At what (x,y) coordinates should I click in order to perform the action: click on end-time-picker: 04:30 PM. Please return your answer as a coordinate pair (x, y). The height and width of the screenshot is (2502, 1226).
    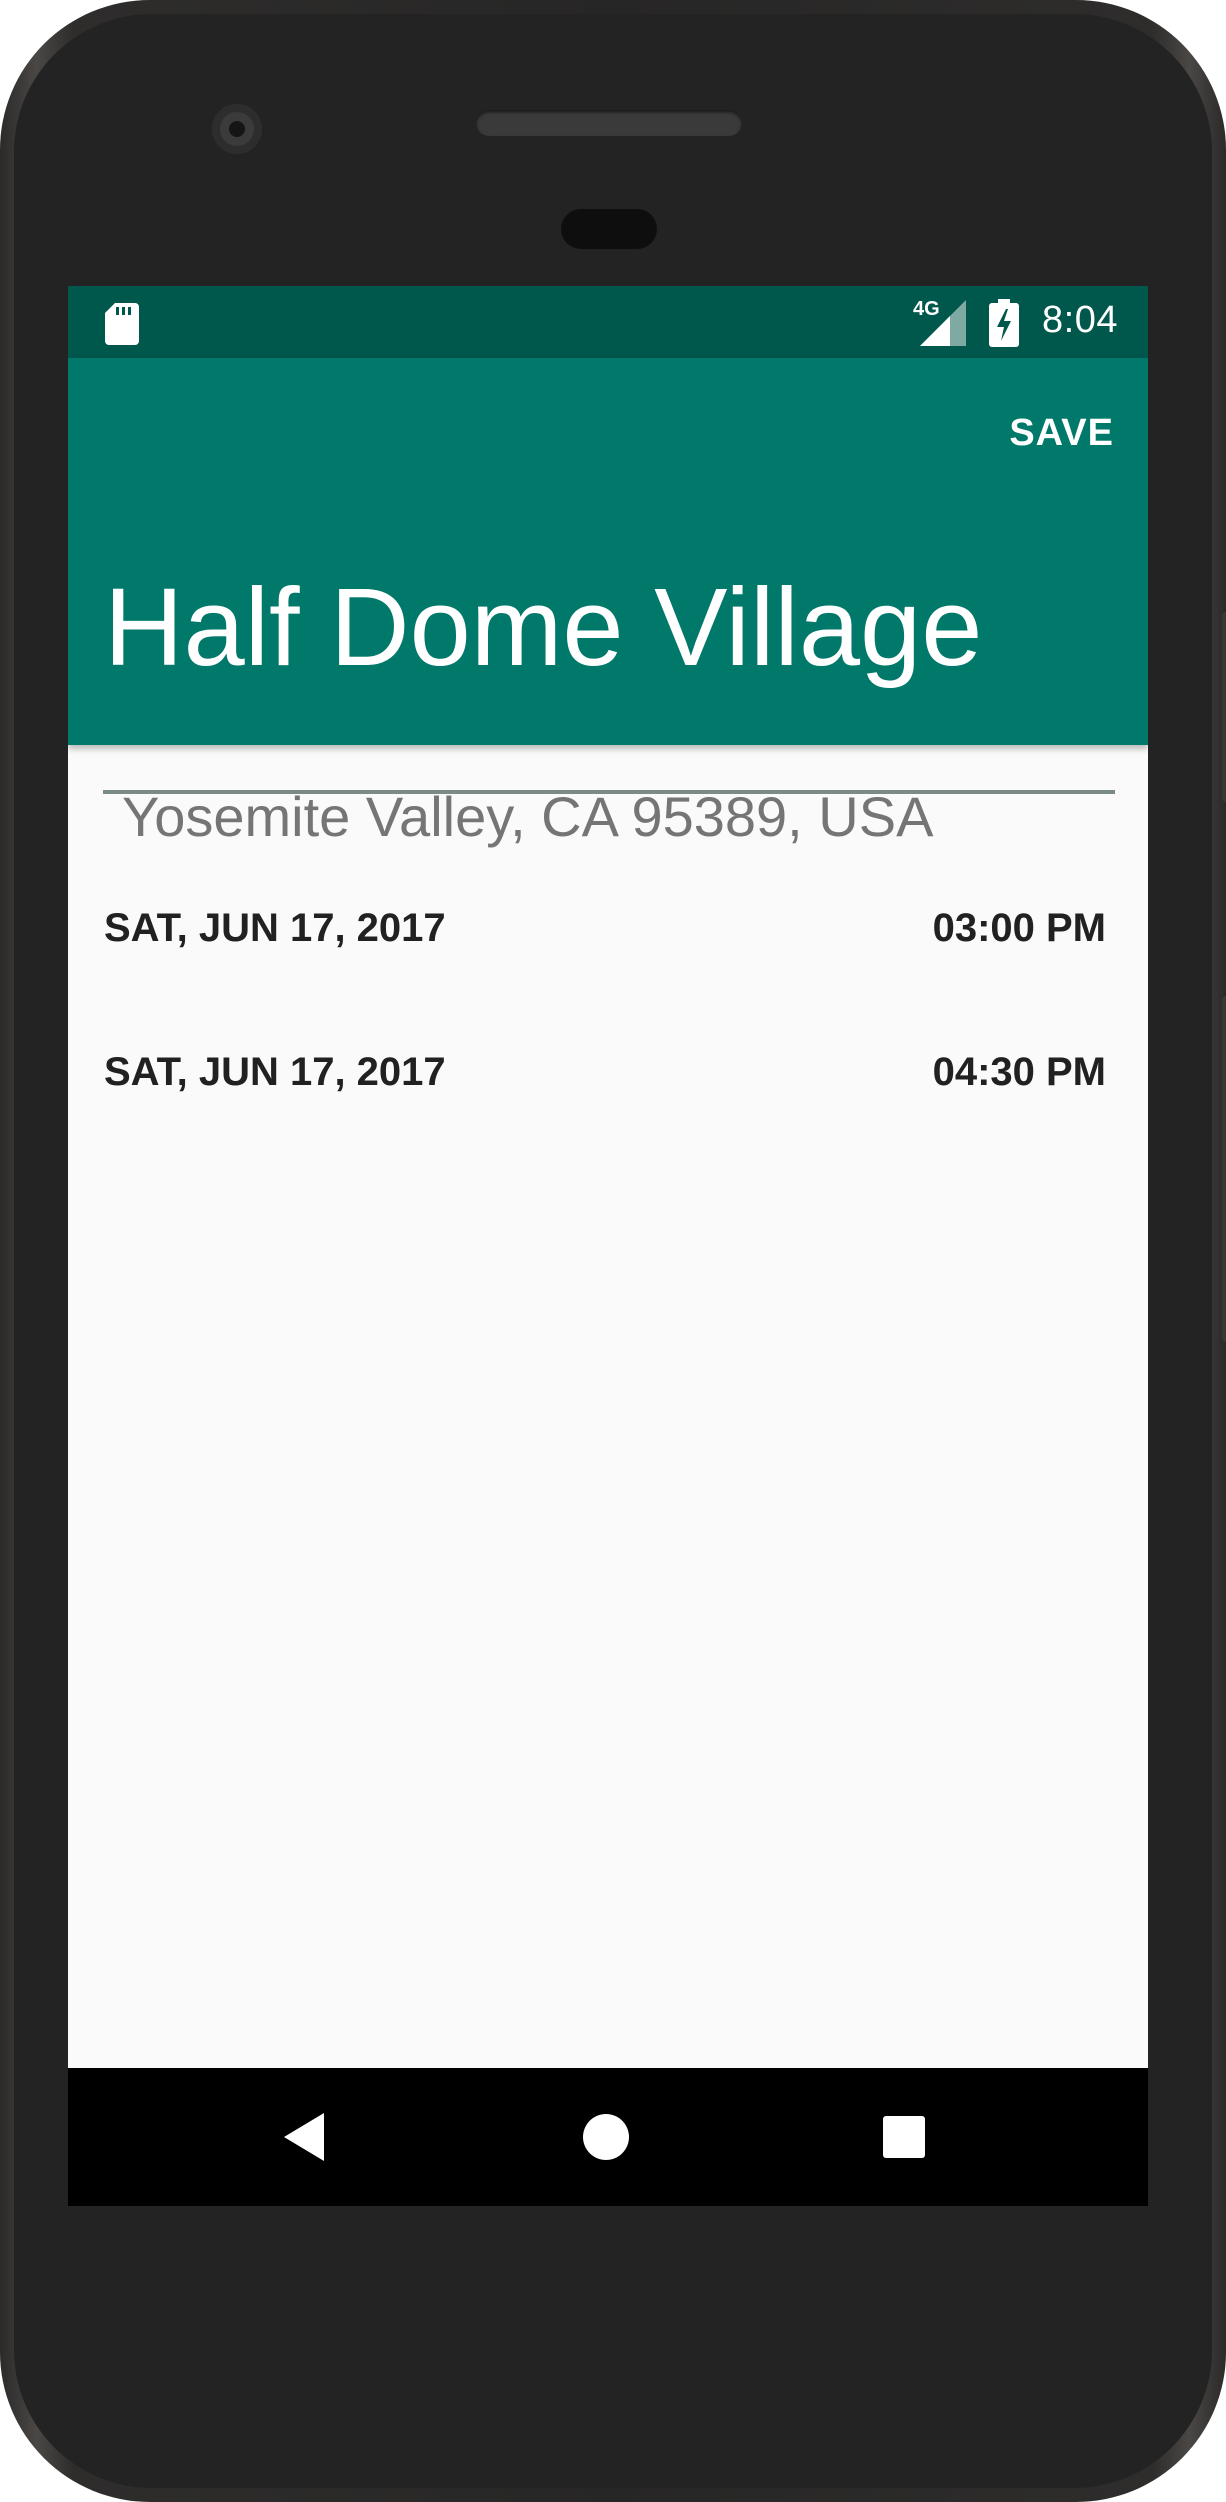
    Looking at the image, I should click on (1019, 1072).